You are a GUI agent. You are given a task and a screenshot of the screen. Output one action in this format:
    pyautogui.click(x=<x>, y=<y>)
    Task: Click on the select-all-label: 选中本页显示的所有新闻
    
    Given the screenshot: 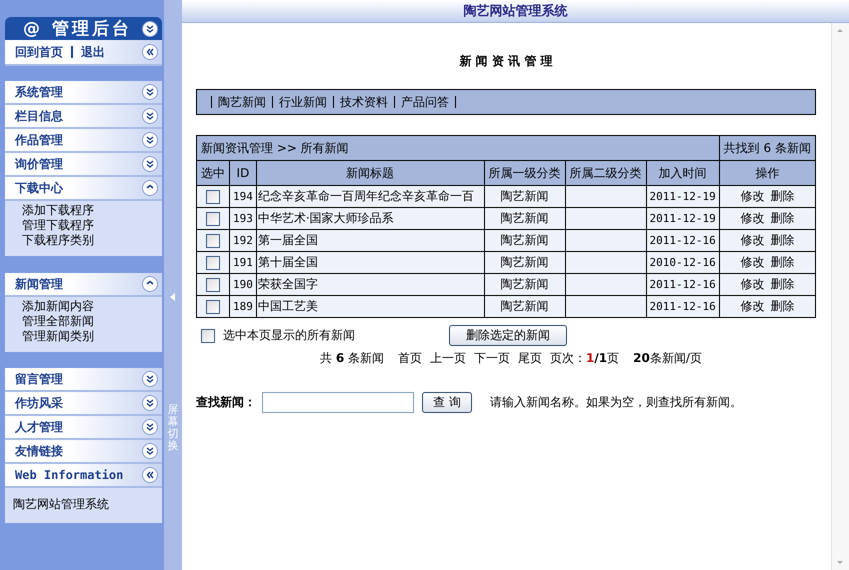 What is the action you would take?
    pyautogui.click(x=289, y=335)
    